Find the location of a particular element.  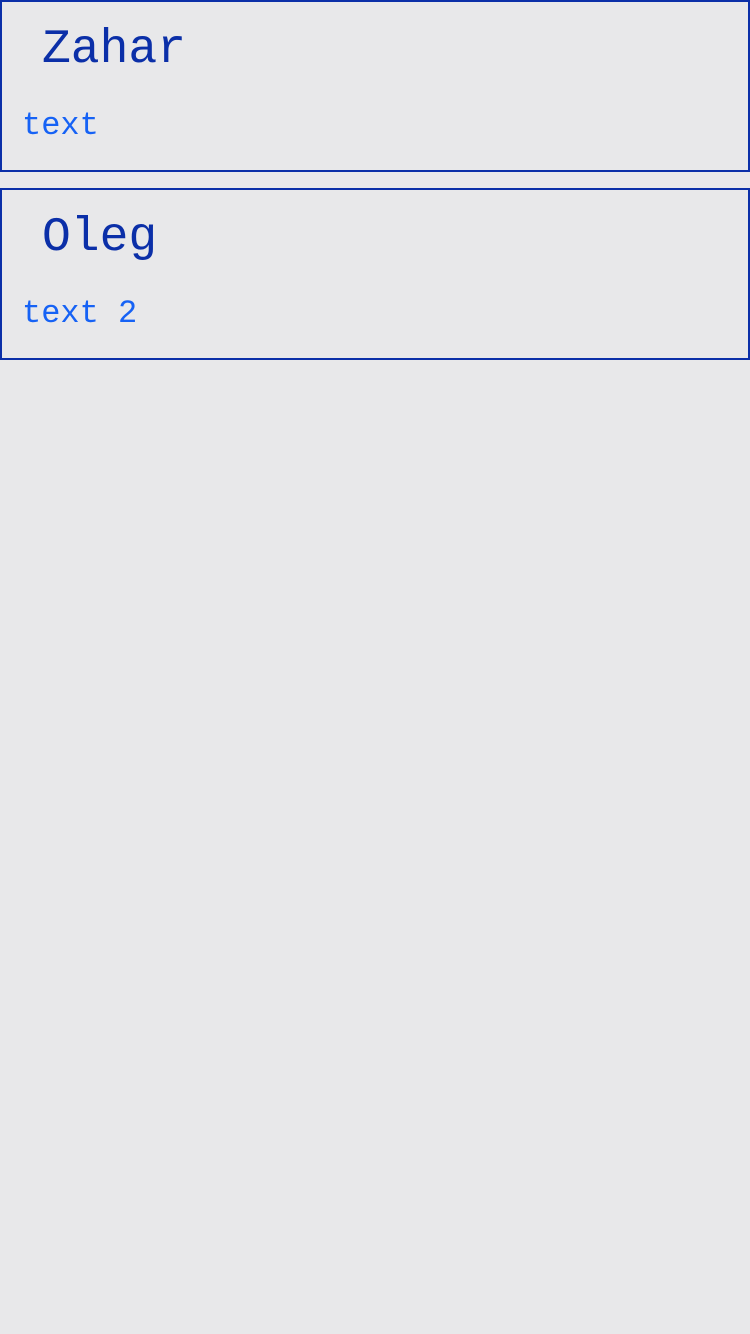

card-title: Oleg is located at coordinates (100, 238).